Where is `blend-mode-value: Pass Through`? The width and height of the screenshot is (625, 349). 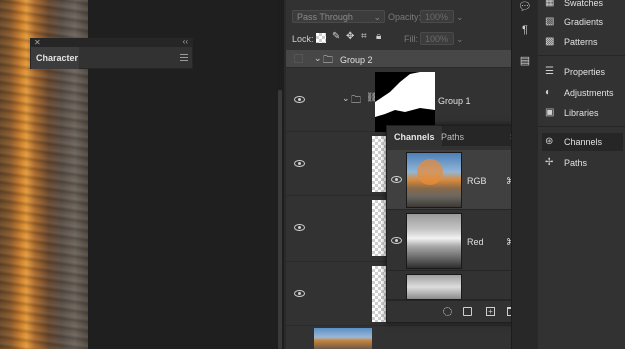
blend-mode-value: Pass Through is located at coordinates (325, 17).